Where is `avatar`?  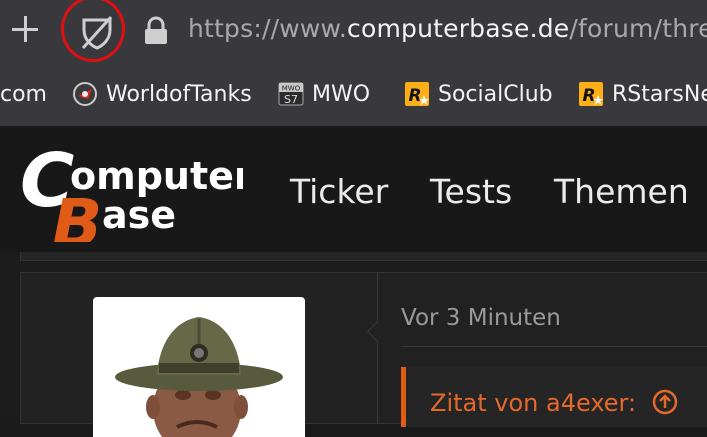
avatar is located at coordinates (199, 367).